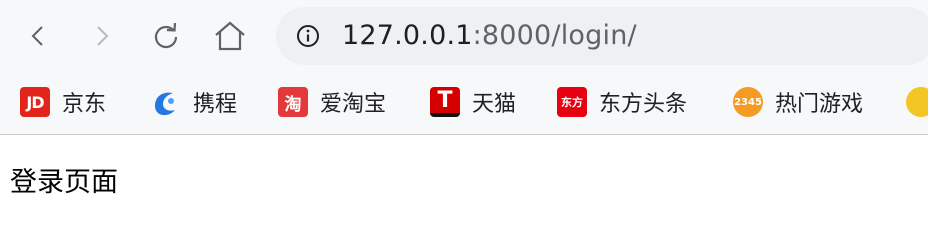 The width and height of the screenshot is (928, 241). I want to click on bookmark-label: 天猫, so click(494, 104).